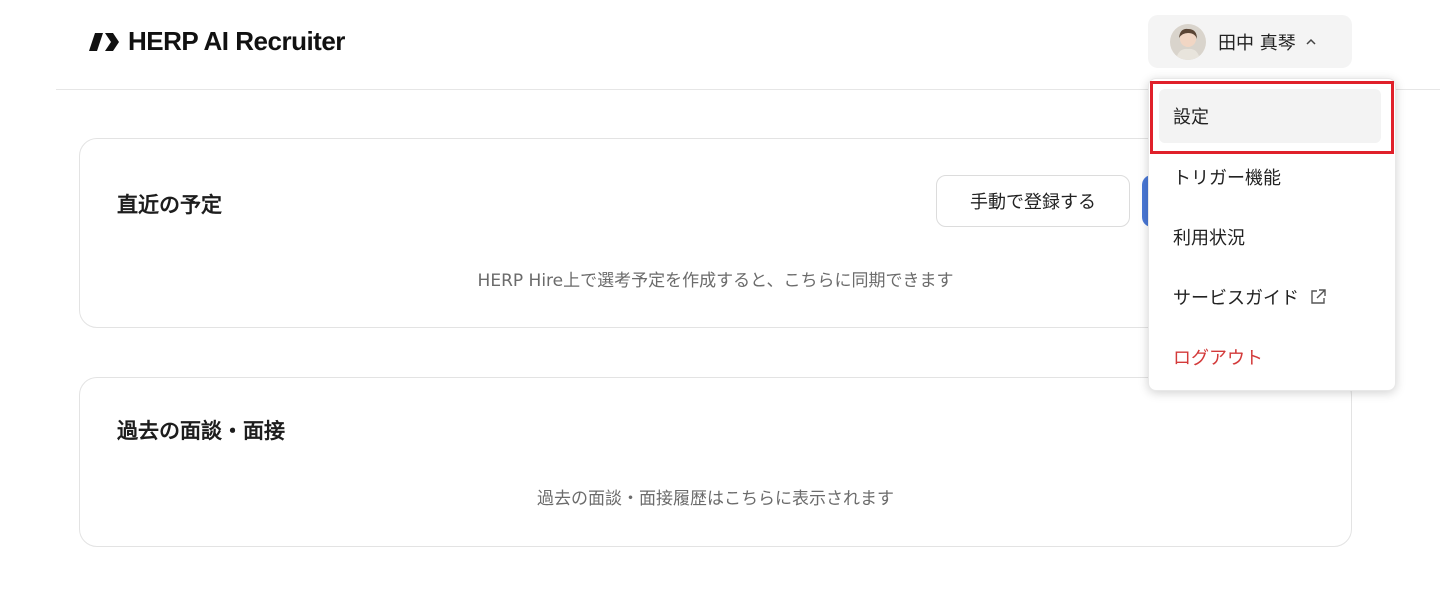 Image resolution: width=1440 pixels, height=603 pixels. Describe the element at coordinates (1188, 41) in the screenshot. I see `avatar` at that location.